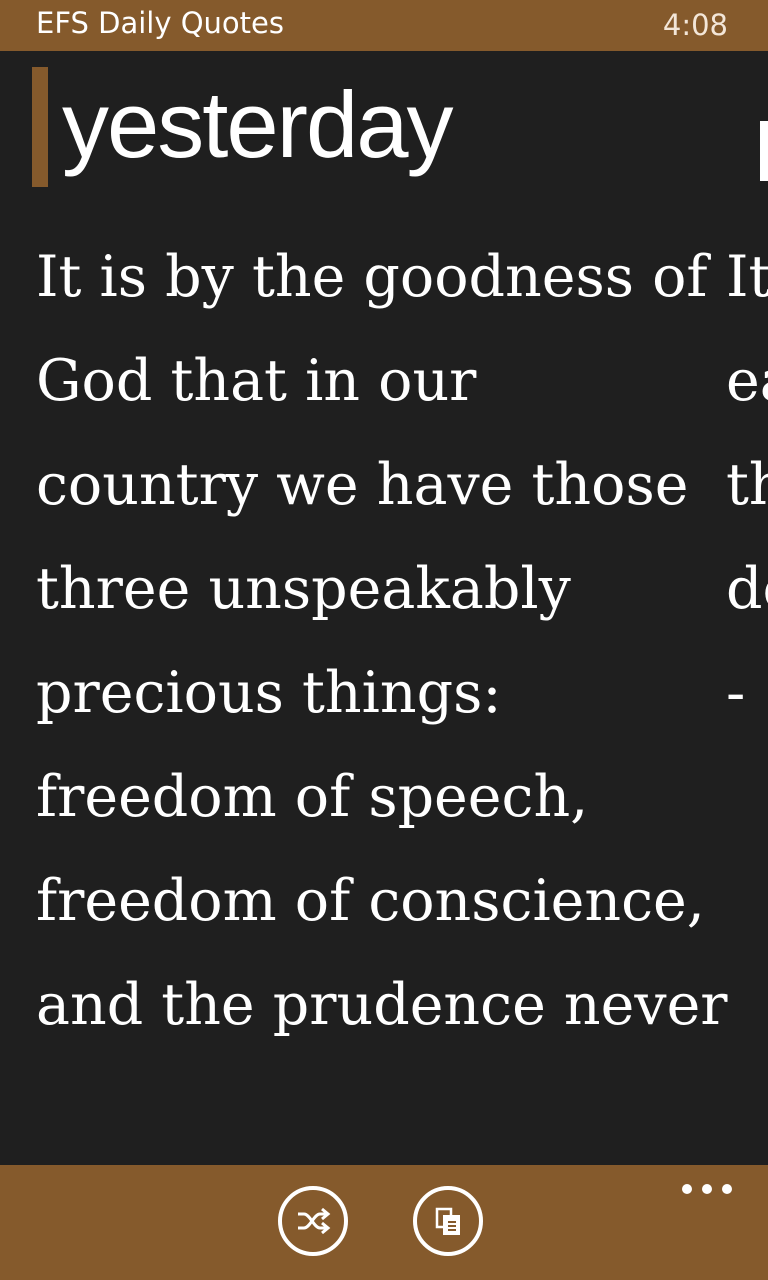  What do you see at coordinates (40, 127) in the screenshot?
I see `pivot-accent-bar` at bounding box center [40, 127].